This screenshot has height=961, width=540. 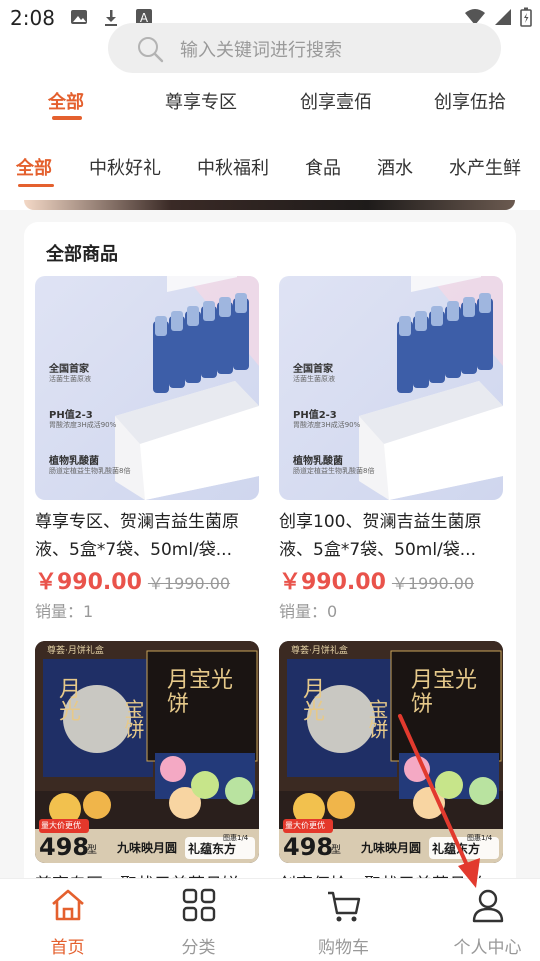 I want to click on banner-edge, so click(x=269, y=205).